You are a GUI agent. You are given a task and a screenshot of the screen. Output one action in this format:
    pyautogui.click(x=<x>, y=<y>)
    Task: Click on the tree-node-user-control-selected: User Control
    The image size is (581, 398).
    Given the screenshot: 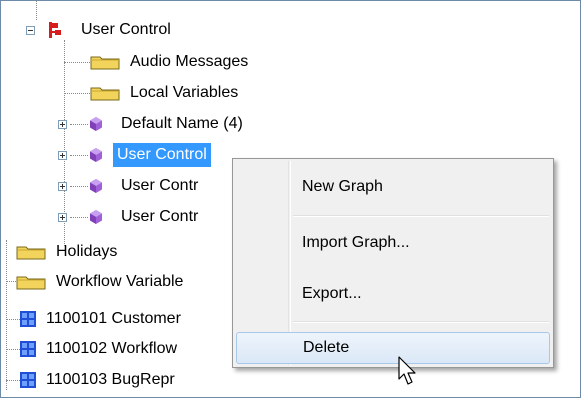 What is the action you would take?
    pyautogui.click(x=134, y=155)
    